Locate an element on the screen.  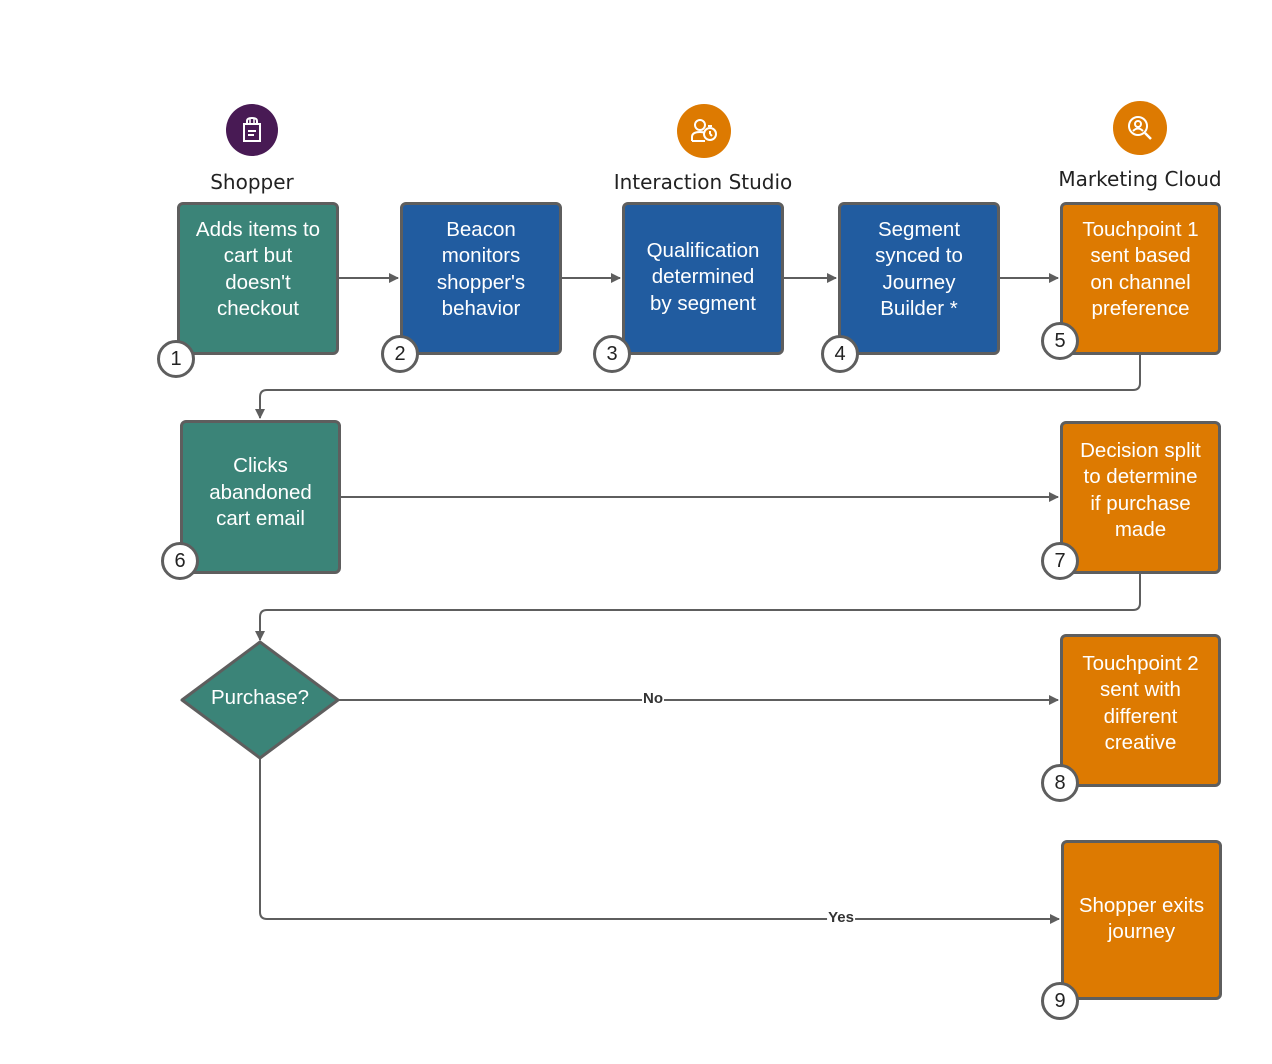
step-6-badge: 6 is located at coordinates (180, 561).